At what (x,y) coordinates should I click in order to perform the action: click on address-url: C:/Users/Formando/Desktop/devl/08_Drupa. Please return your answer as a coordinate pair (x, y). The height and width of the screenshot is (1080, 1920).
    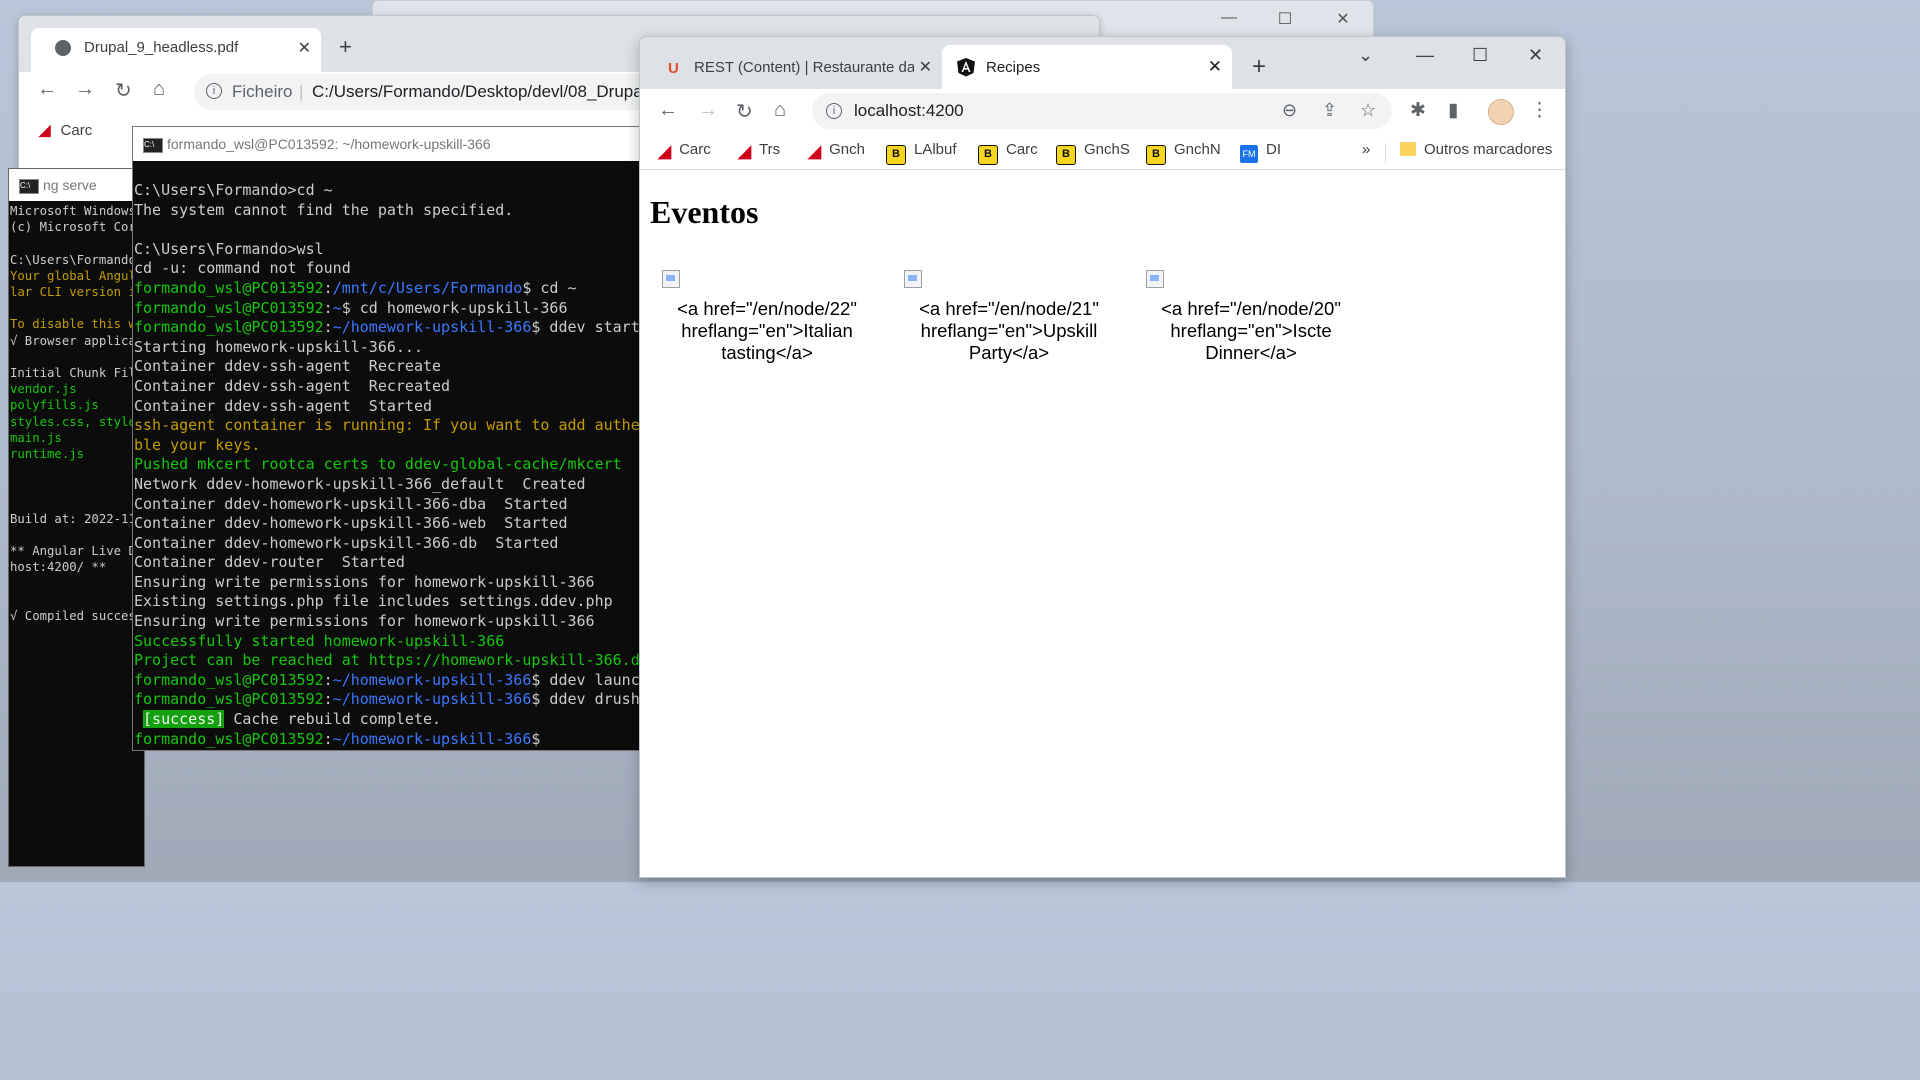
    Looking at the image, I should click on (477, 92).